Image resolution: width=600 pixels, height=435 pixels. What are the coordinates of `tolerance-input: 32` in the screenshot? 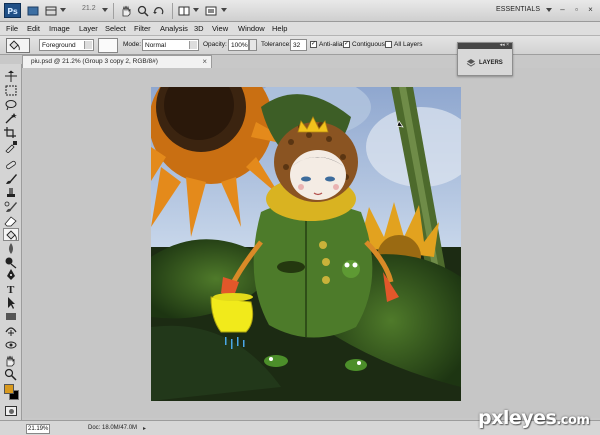 It's located at (298, 45).